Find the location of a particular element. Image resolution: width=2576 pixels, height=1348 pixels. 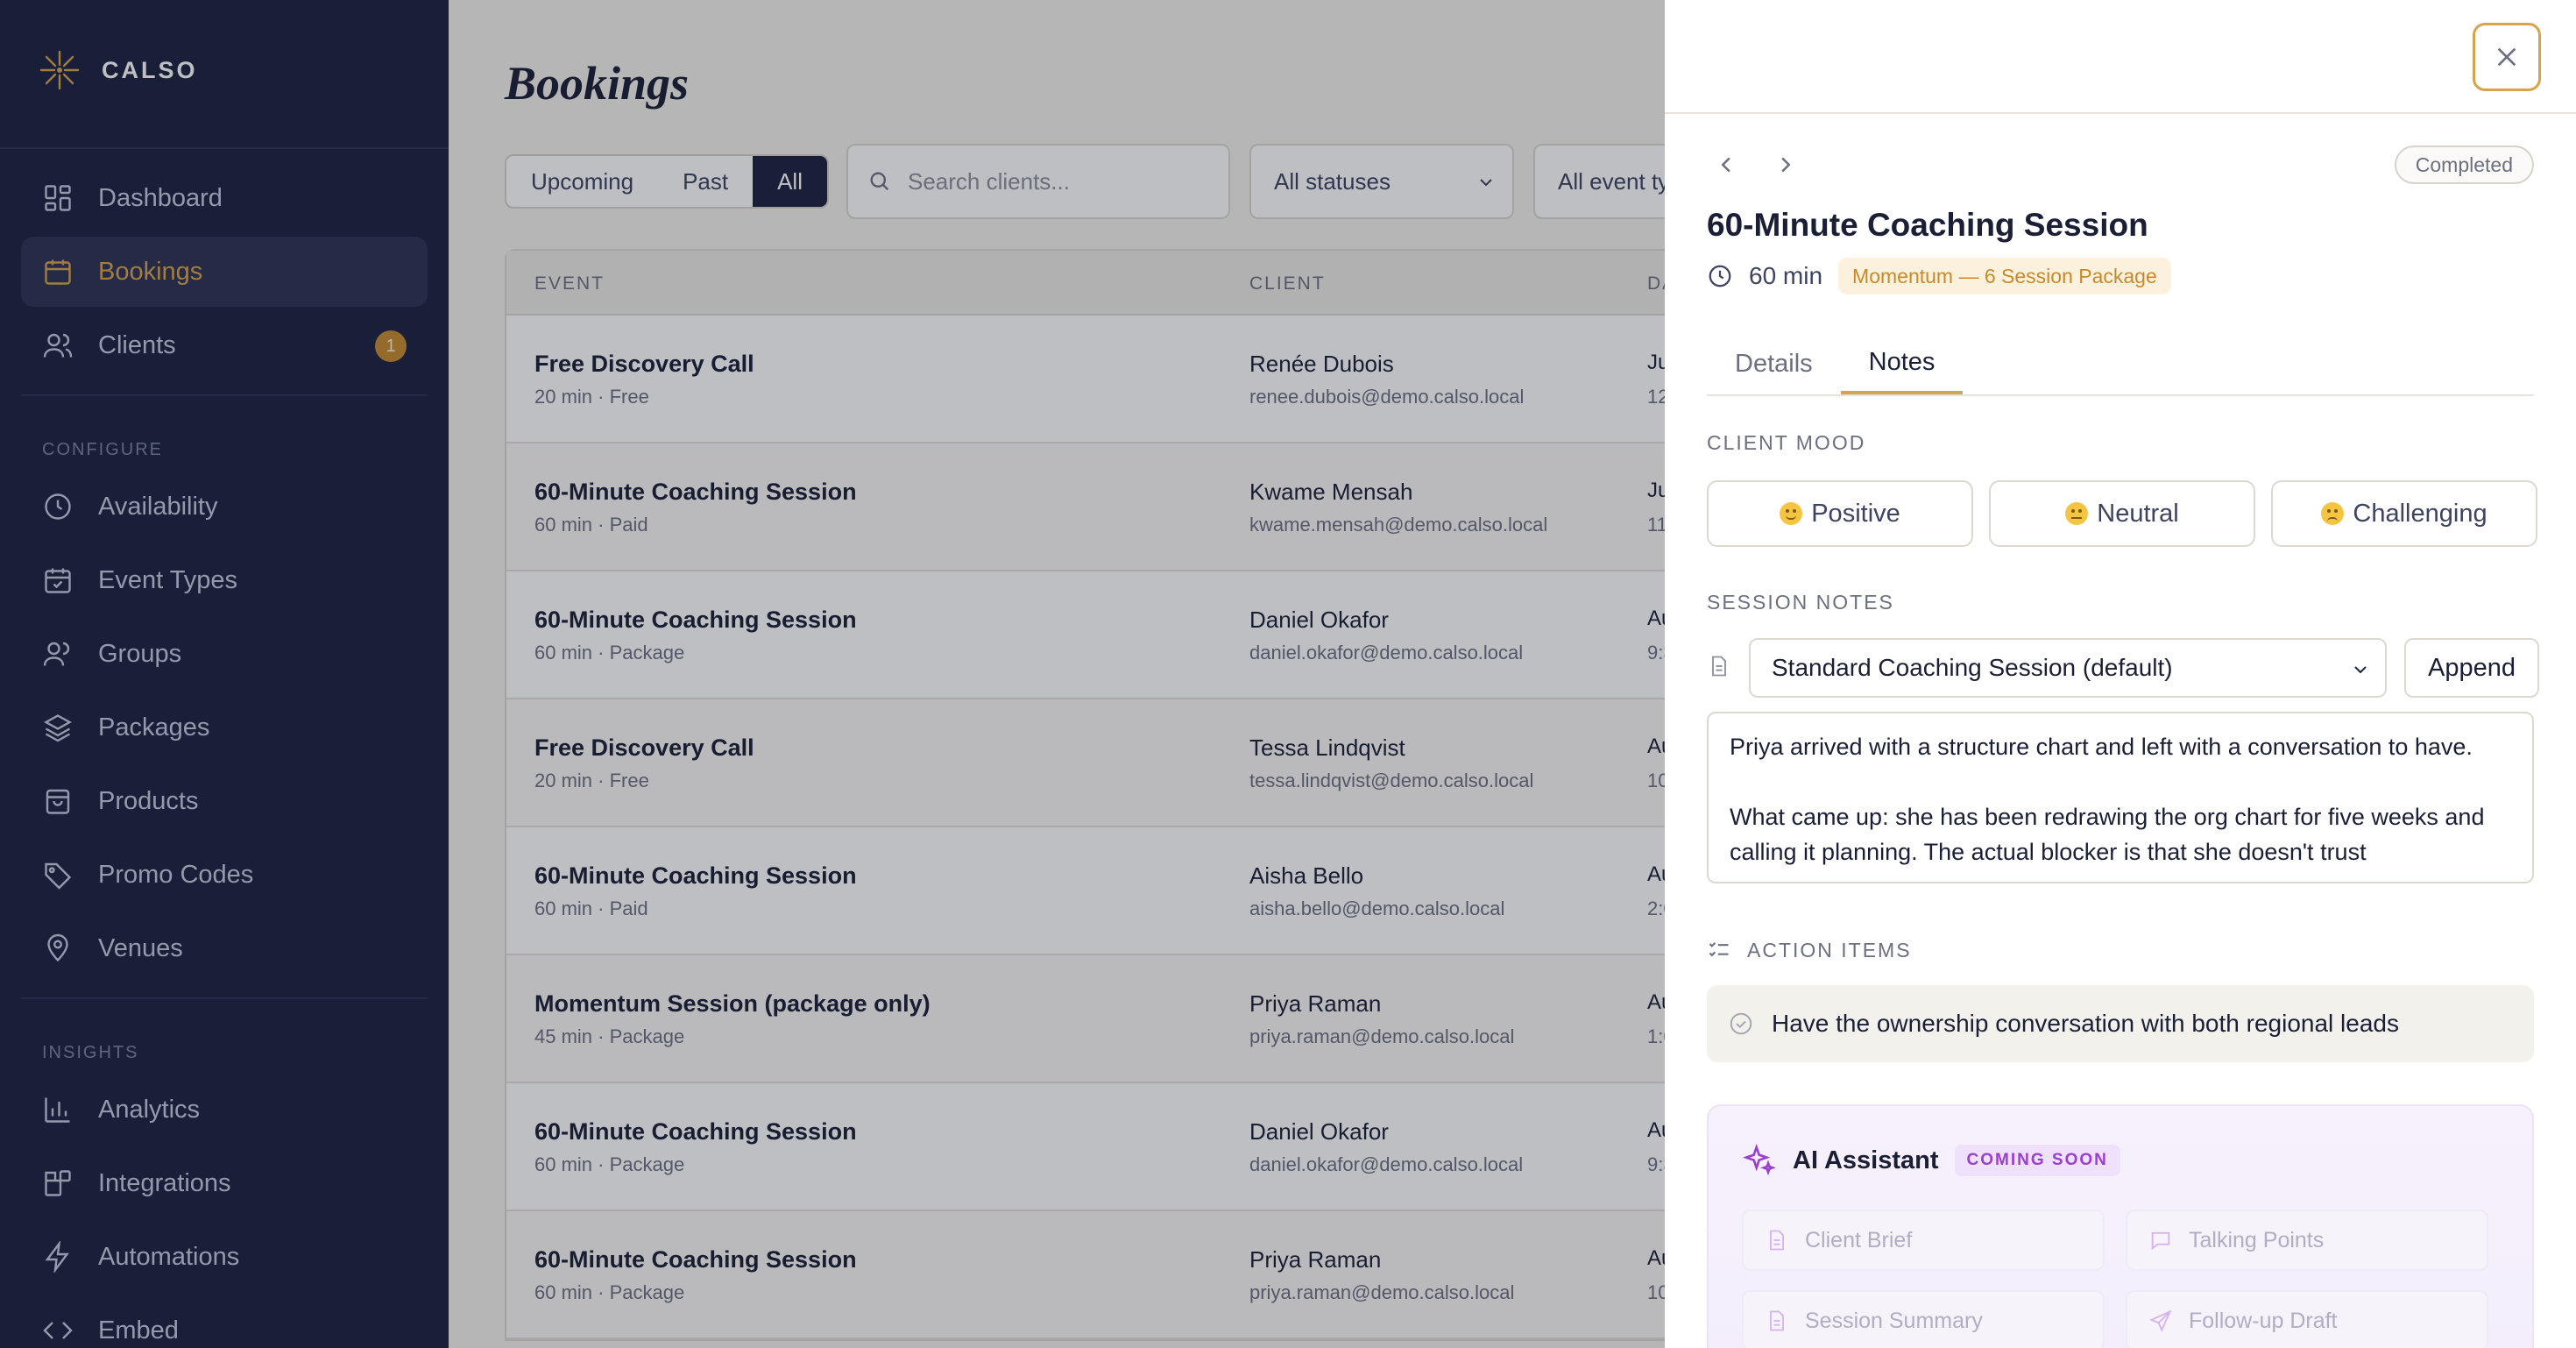

send-icon is located at coordinates (2160, 1320).